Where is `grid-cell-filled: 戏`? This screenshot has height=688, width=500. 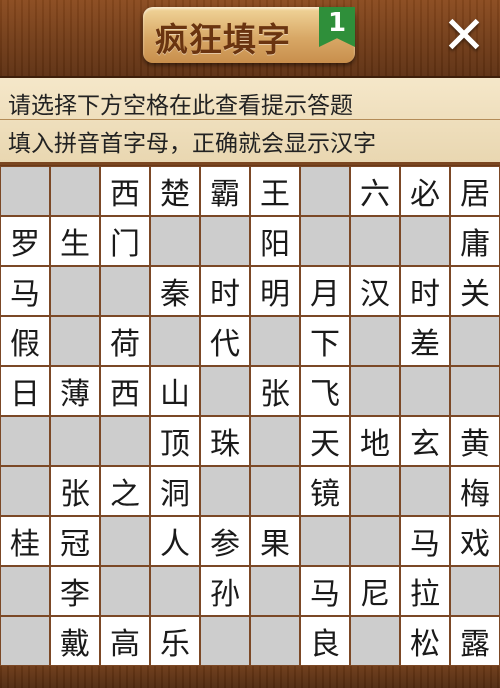
grid-cell-filled: 戏 is located at coordinates (475, 541).